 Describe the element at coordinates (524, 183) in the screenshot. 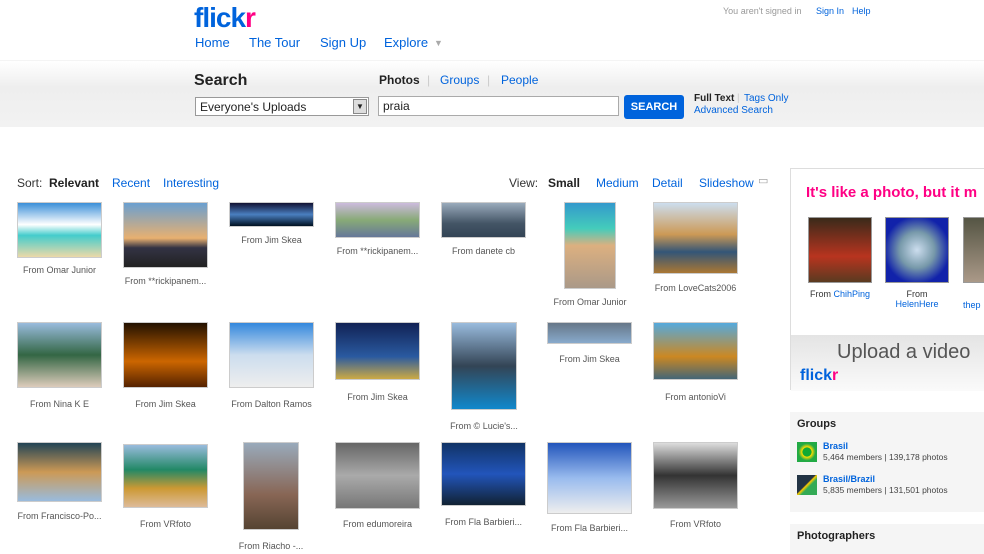

I see `view-label: View:` at that location.